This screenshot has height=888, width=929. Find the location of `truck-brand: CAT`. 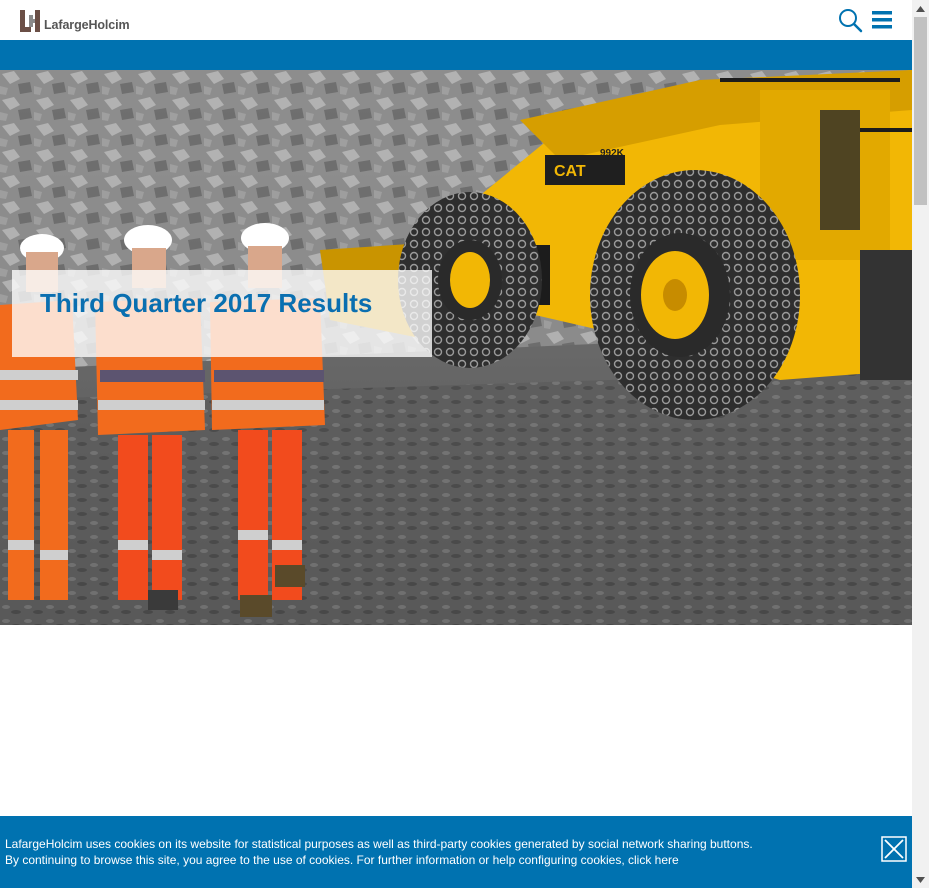

truck-brand: CAT is located at coordinates (570, 171).